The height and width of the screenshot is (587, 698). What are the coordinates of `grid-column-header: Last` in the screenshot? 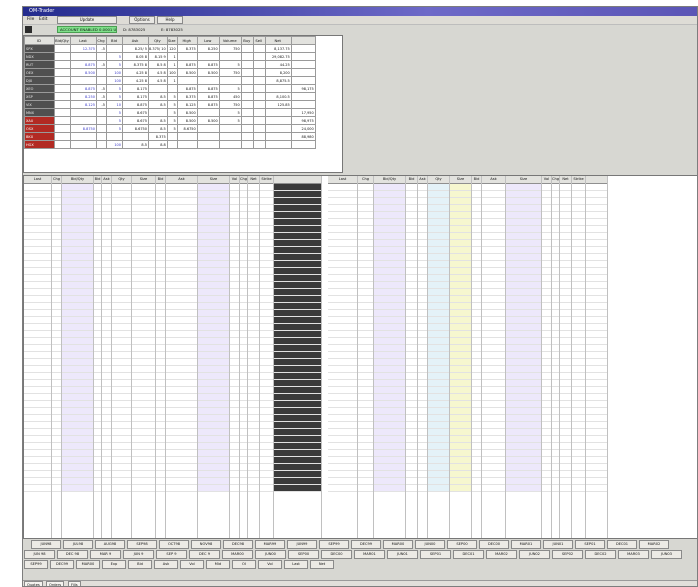 It's located at (37, 180).